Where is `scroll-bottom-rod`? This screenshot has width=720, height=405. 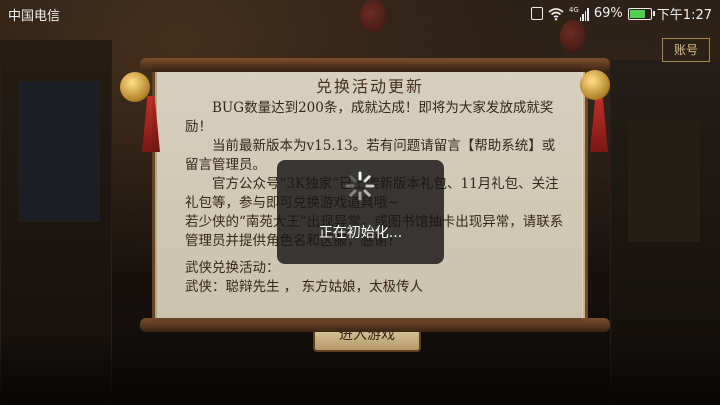
scroll-bottom-rod is located at coordinates (375, 325).